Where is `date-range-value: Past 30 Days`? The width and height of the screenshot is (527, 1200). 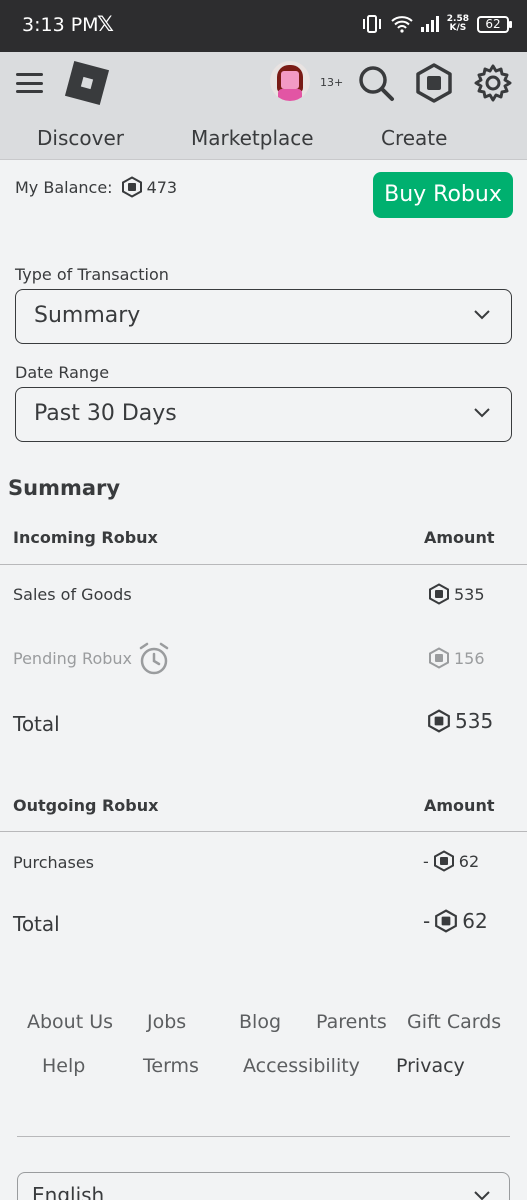
date-range-value: Past 30 Days is located at coordinates (105, 413).